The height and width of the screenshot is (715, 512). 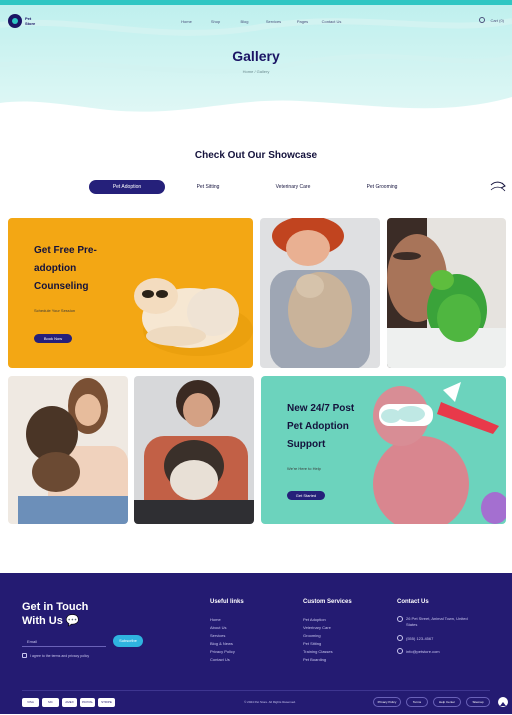 What do you see at coordinates (447, 702) in the screenshot?
I see `bottom-link-help: Help Center` at bounding box center [447, 702].